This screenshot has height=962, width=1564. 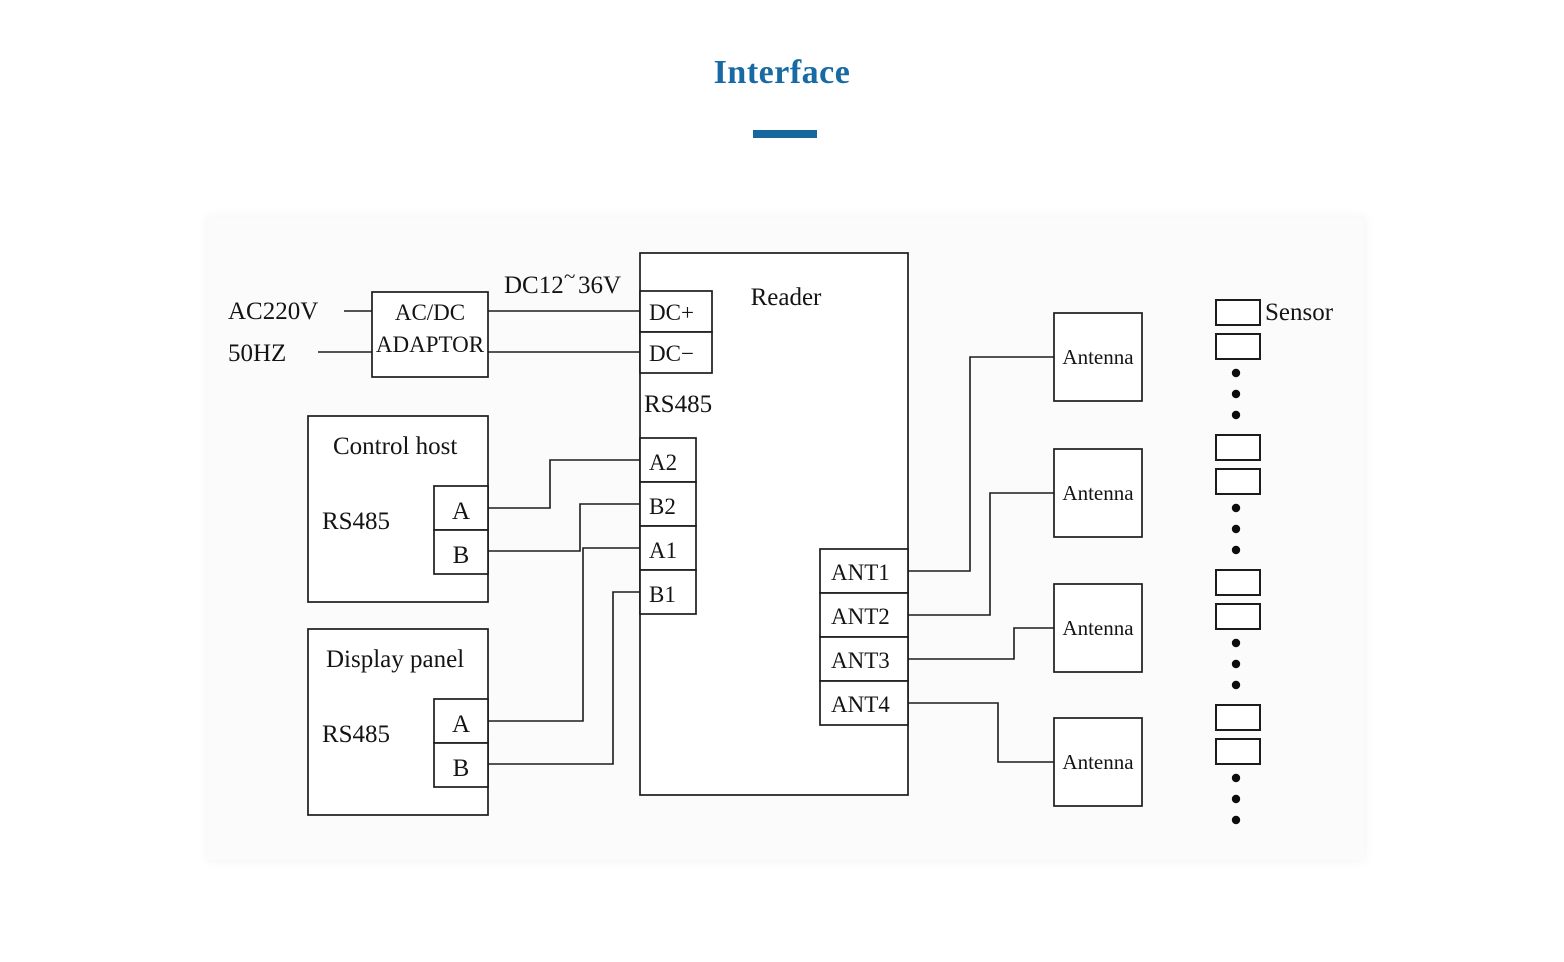 I want to click on antenna-label-4: Antenna, so click(x=1098, y=762).